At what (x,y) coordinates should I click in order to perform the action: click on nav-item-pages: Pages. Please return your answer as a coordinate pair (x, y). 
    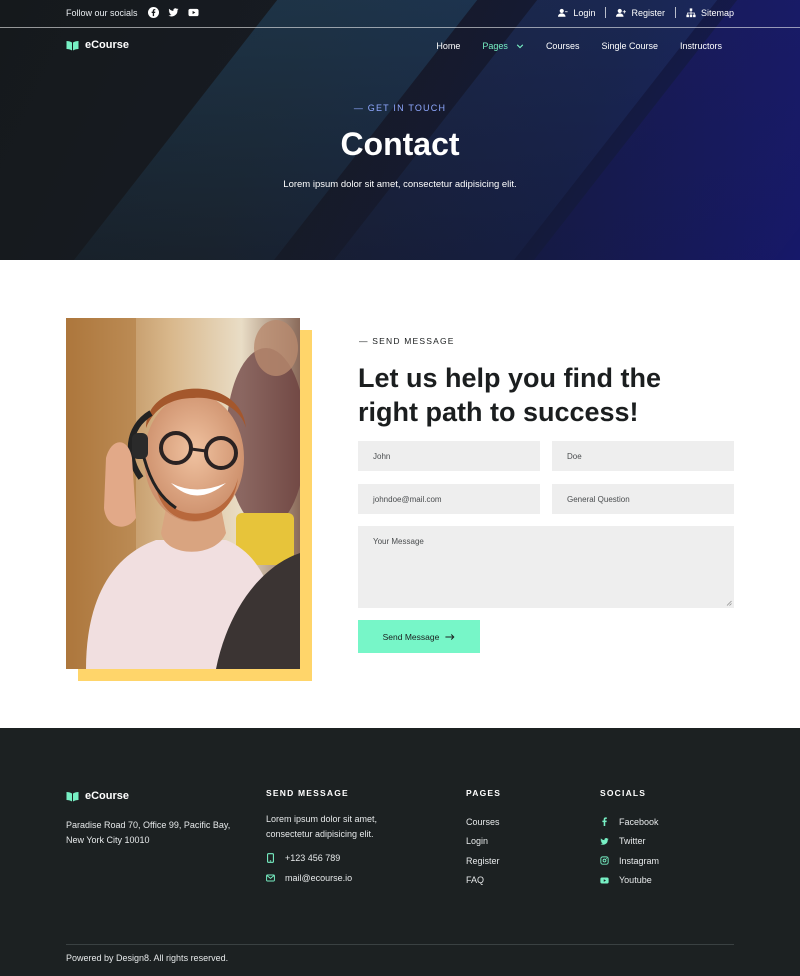
    Looking at the image, I should click on (503, 46).